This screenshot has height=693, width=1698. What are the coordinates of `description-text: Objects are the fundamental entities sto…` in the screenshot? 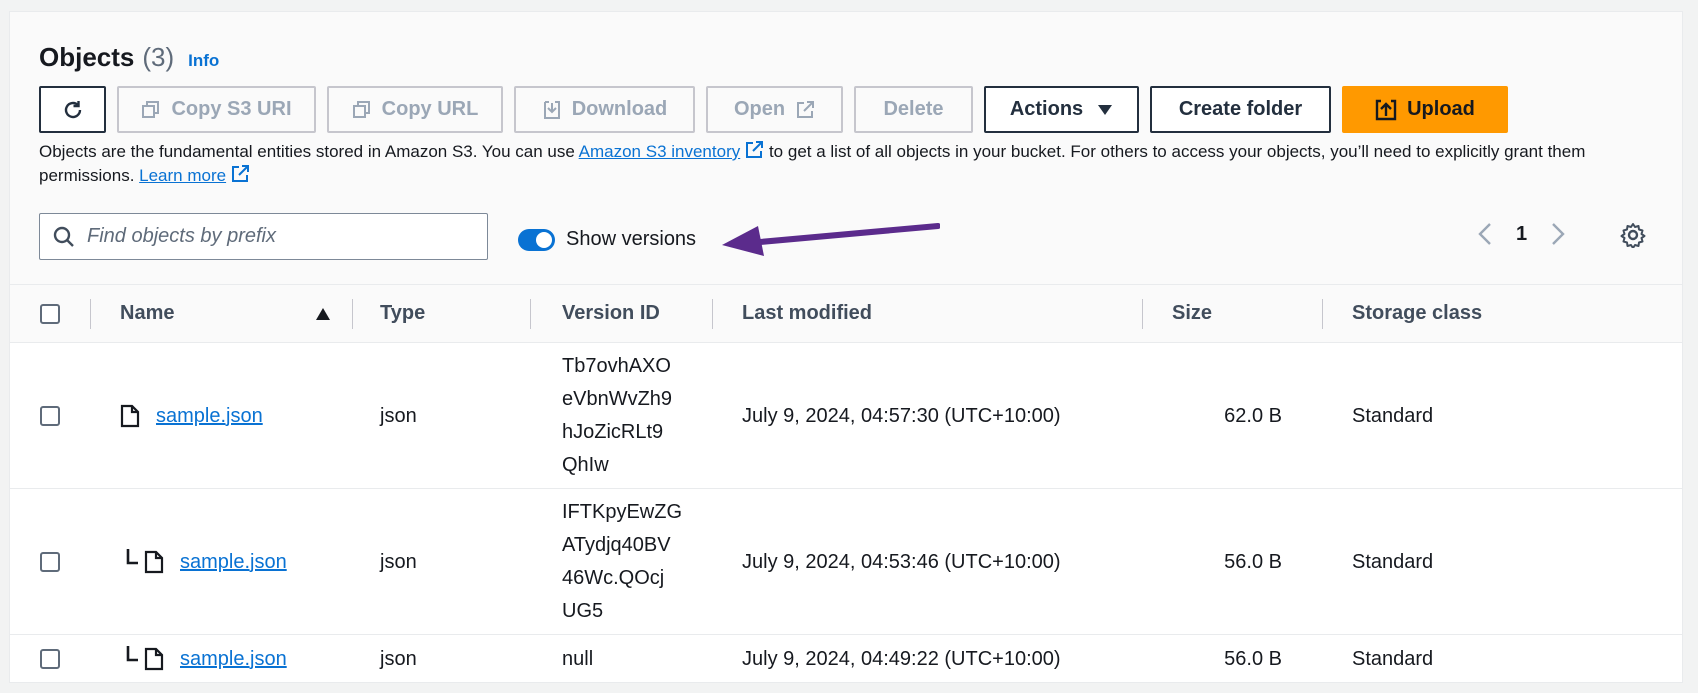 It's located at (309, 151).